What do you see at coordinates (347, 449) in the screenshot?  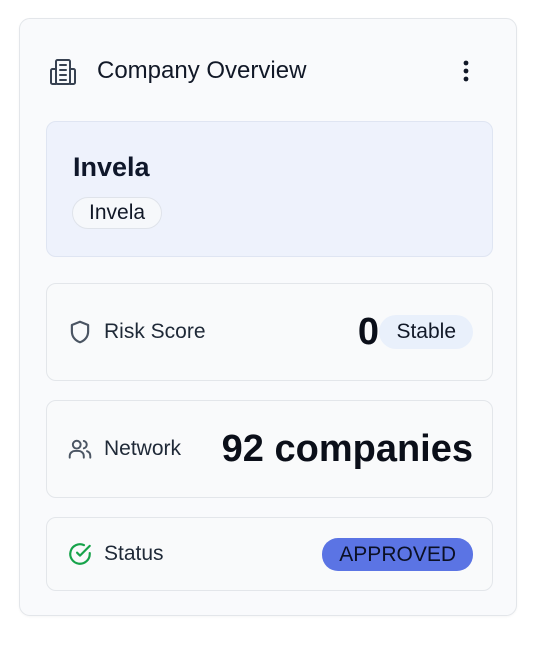 I see `network-value: 92 companies` at bounding box center [347, 449].